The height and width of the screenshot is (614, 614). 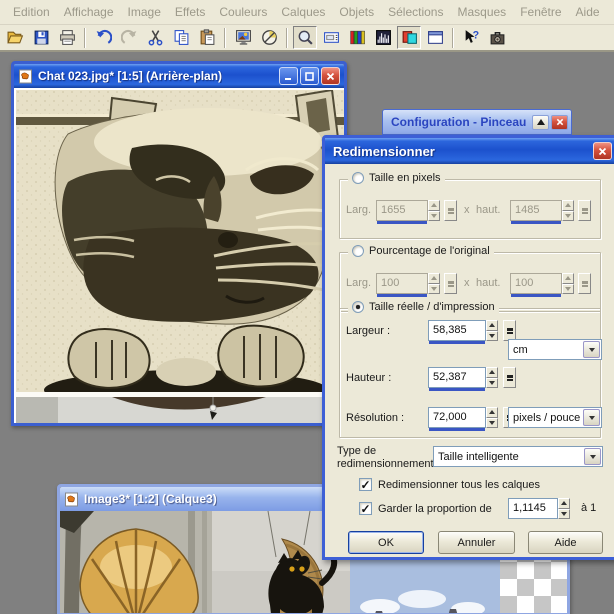 I want to click on redo-button, so click(x=129, y=37).